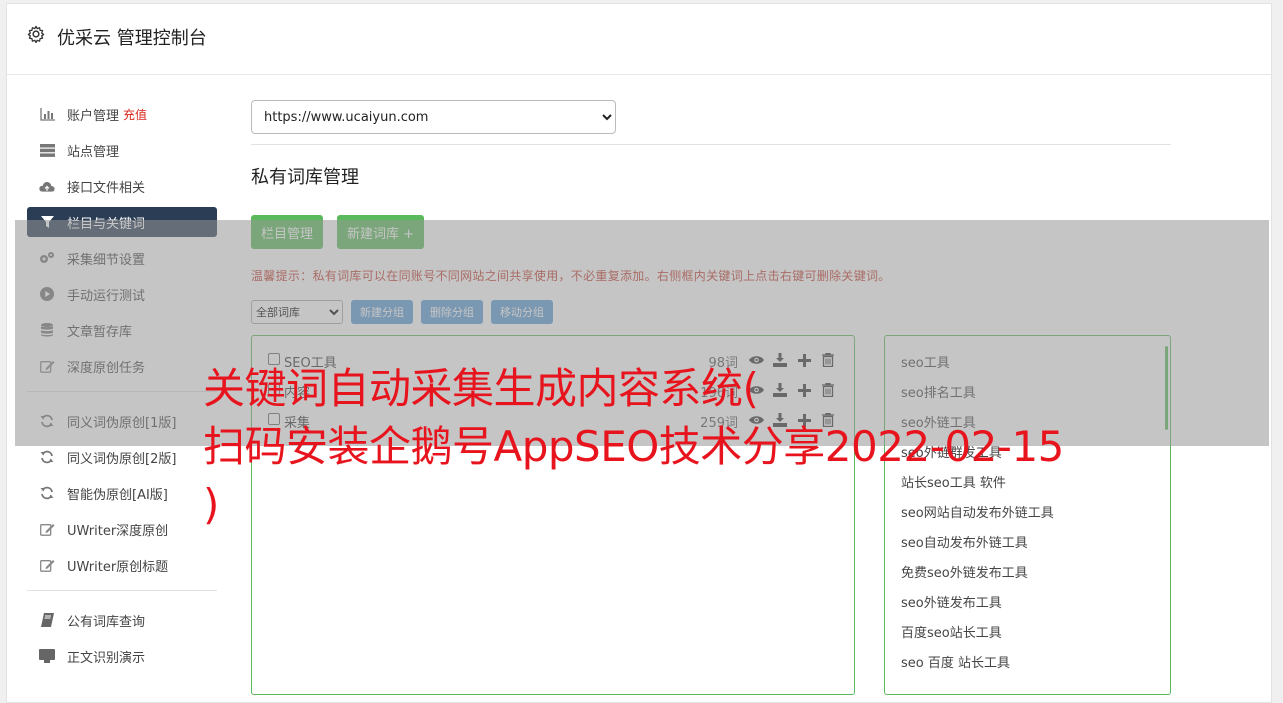 This screenshot has height=703, width=1283. What do you see at coordinates (47, 620) in the screenshot?
I see `book-icon` at bounding box center [47, 620].